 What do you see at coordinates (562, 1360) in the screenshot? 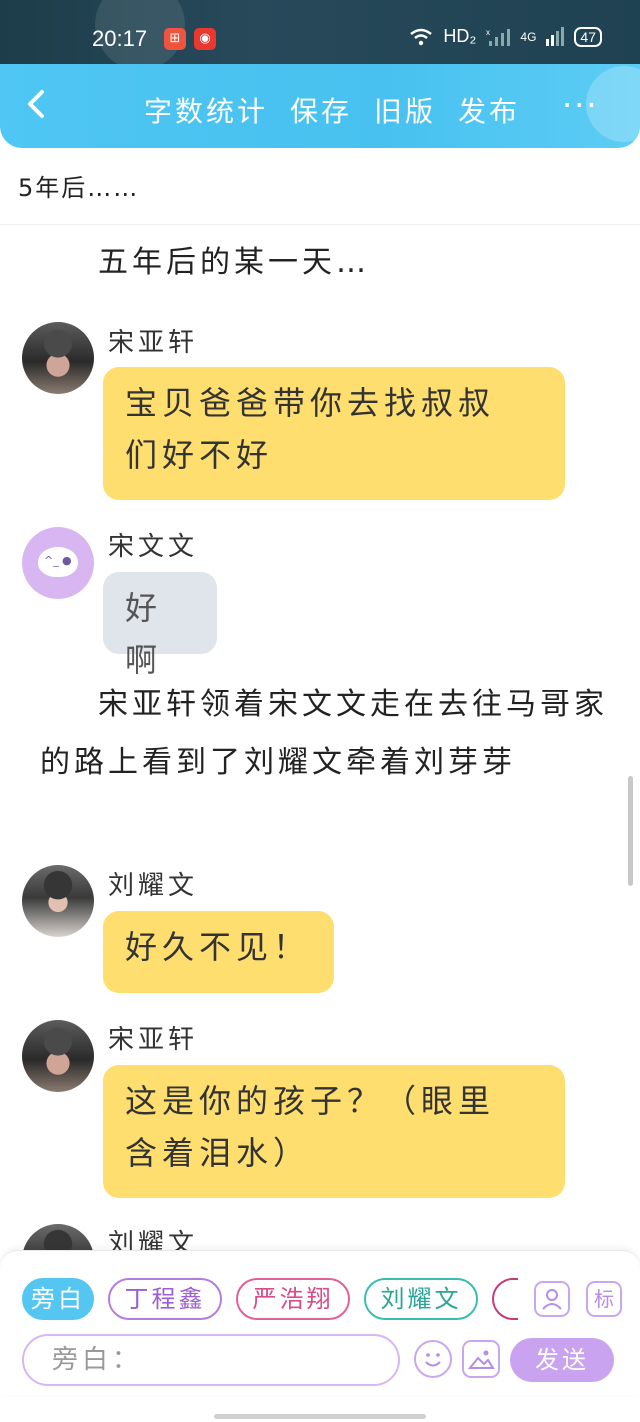
I see `send-button: 发送` at bounding box center [562, 1360].